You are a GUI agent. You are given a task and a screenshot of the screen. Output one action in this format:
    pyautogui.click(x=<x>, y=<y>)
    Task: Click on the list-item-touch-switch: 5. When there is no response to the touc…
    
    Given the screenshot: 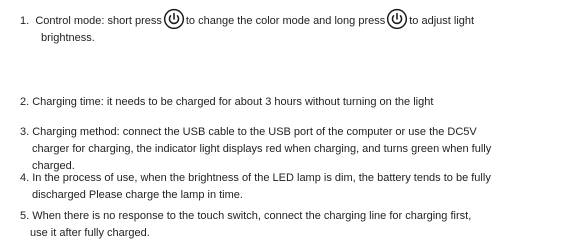 What is the action you would take?
    pyautogui.click(x=297, y=225)
    